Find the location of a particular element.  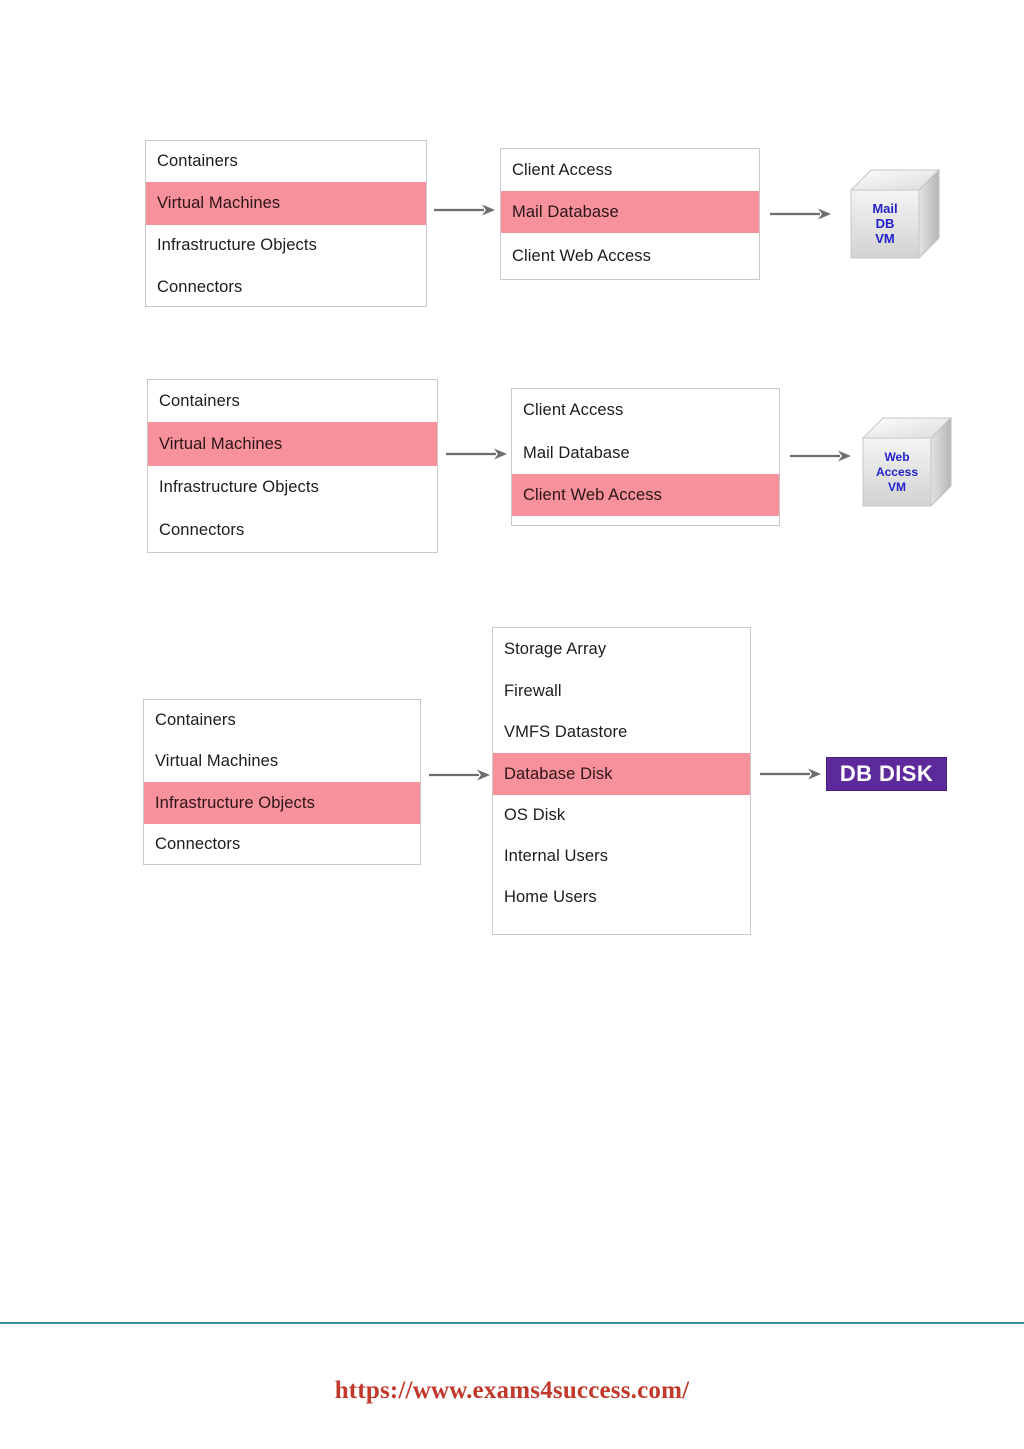

web-access-vm-cube-icon: Web Access VM is located at coordinates (906, 463).